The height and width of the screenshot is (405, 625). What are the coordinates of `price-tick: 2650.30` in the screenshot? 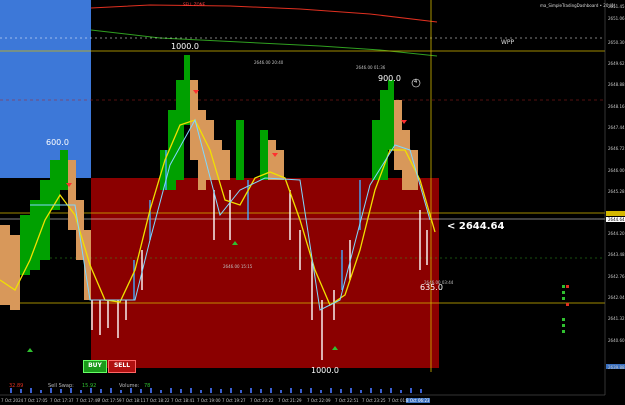 It's located at (616, 42).